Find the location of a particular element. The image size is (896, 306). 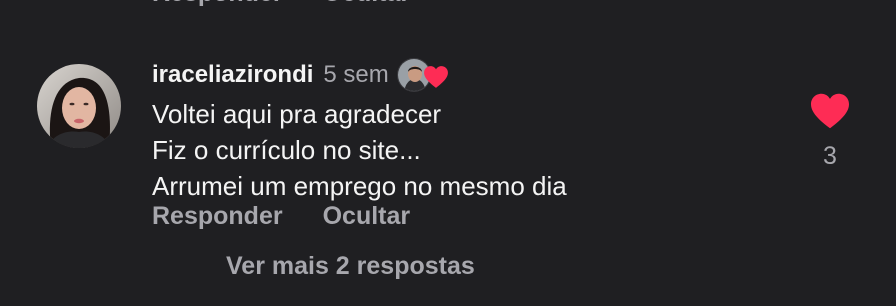

comment-text-line: Arrumei um emprego no mesmo dia is located at coordinates (359, 186).